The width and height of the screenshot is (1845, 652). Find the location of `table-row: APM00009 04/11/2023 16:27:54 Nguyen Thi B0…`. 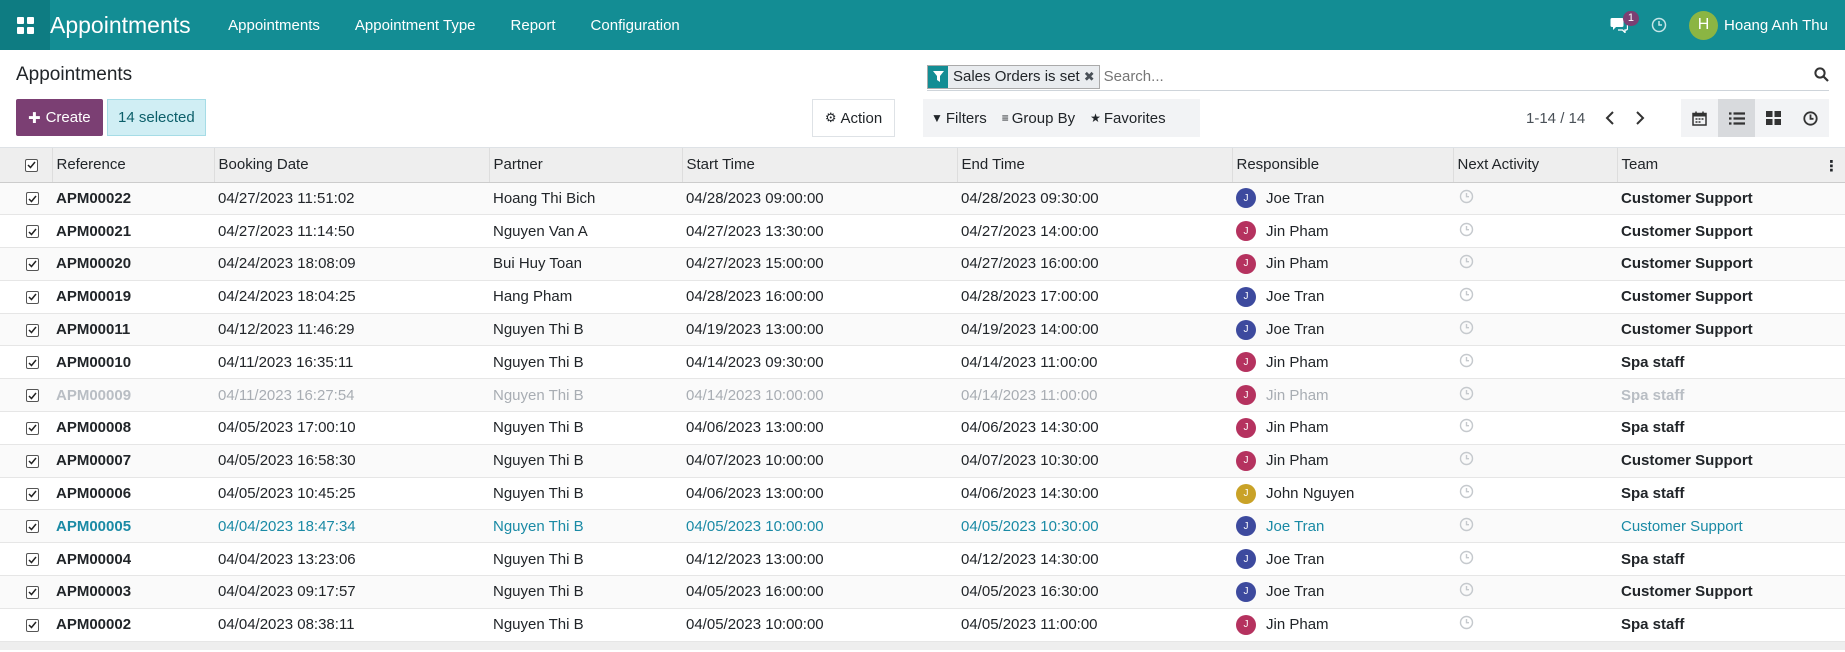

table-row: APM00009 04/11/2023 16:27:54 Nguyen Thi B0… is located at coordinates (922, 395).